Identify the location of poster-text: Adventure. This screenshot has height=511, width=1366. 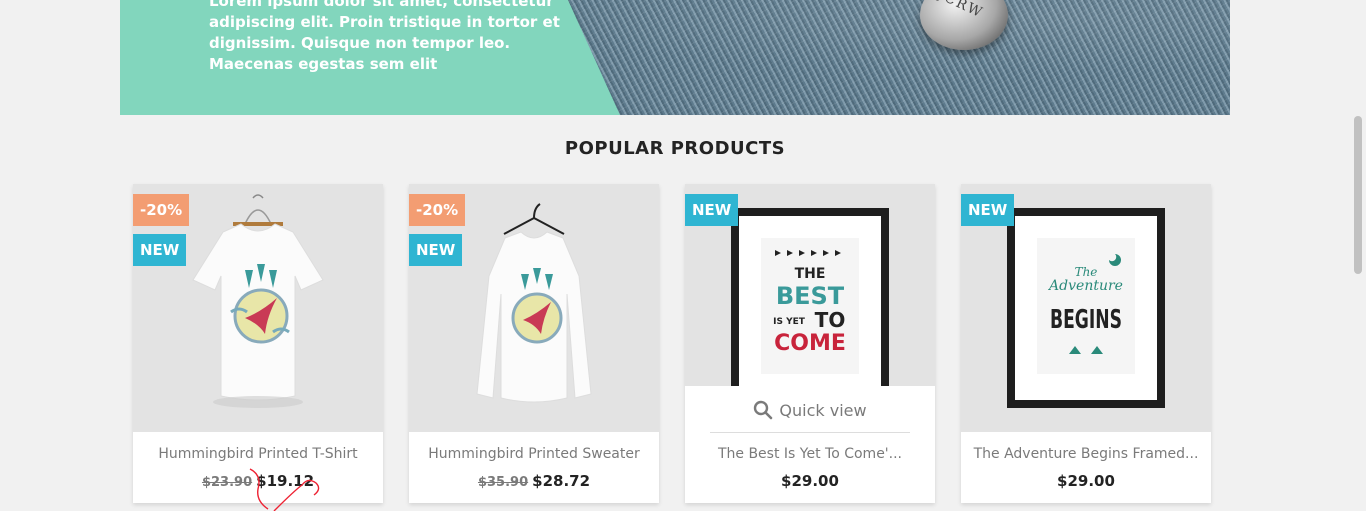
(1085, 286).